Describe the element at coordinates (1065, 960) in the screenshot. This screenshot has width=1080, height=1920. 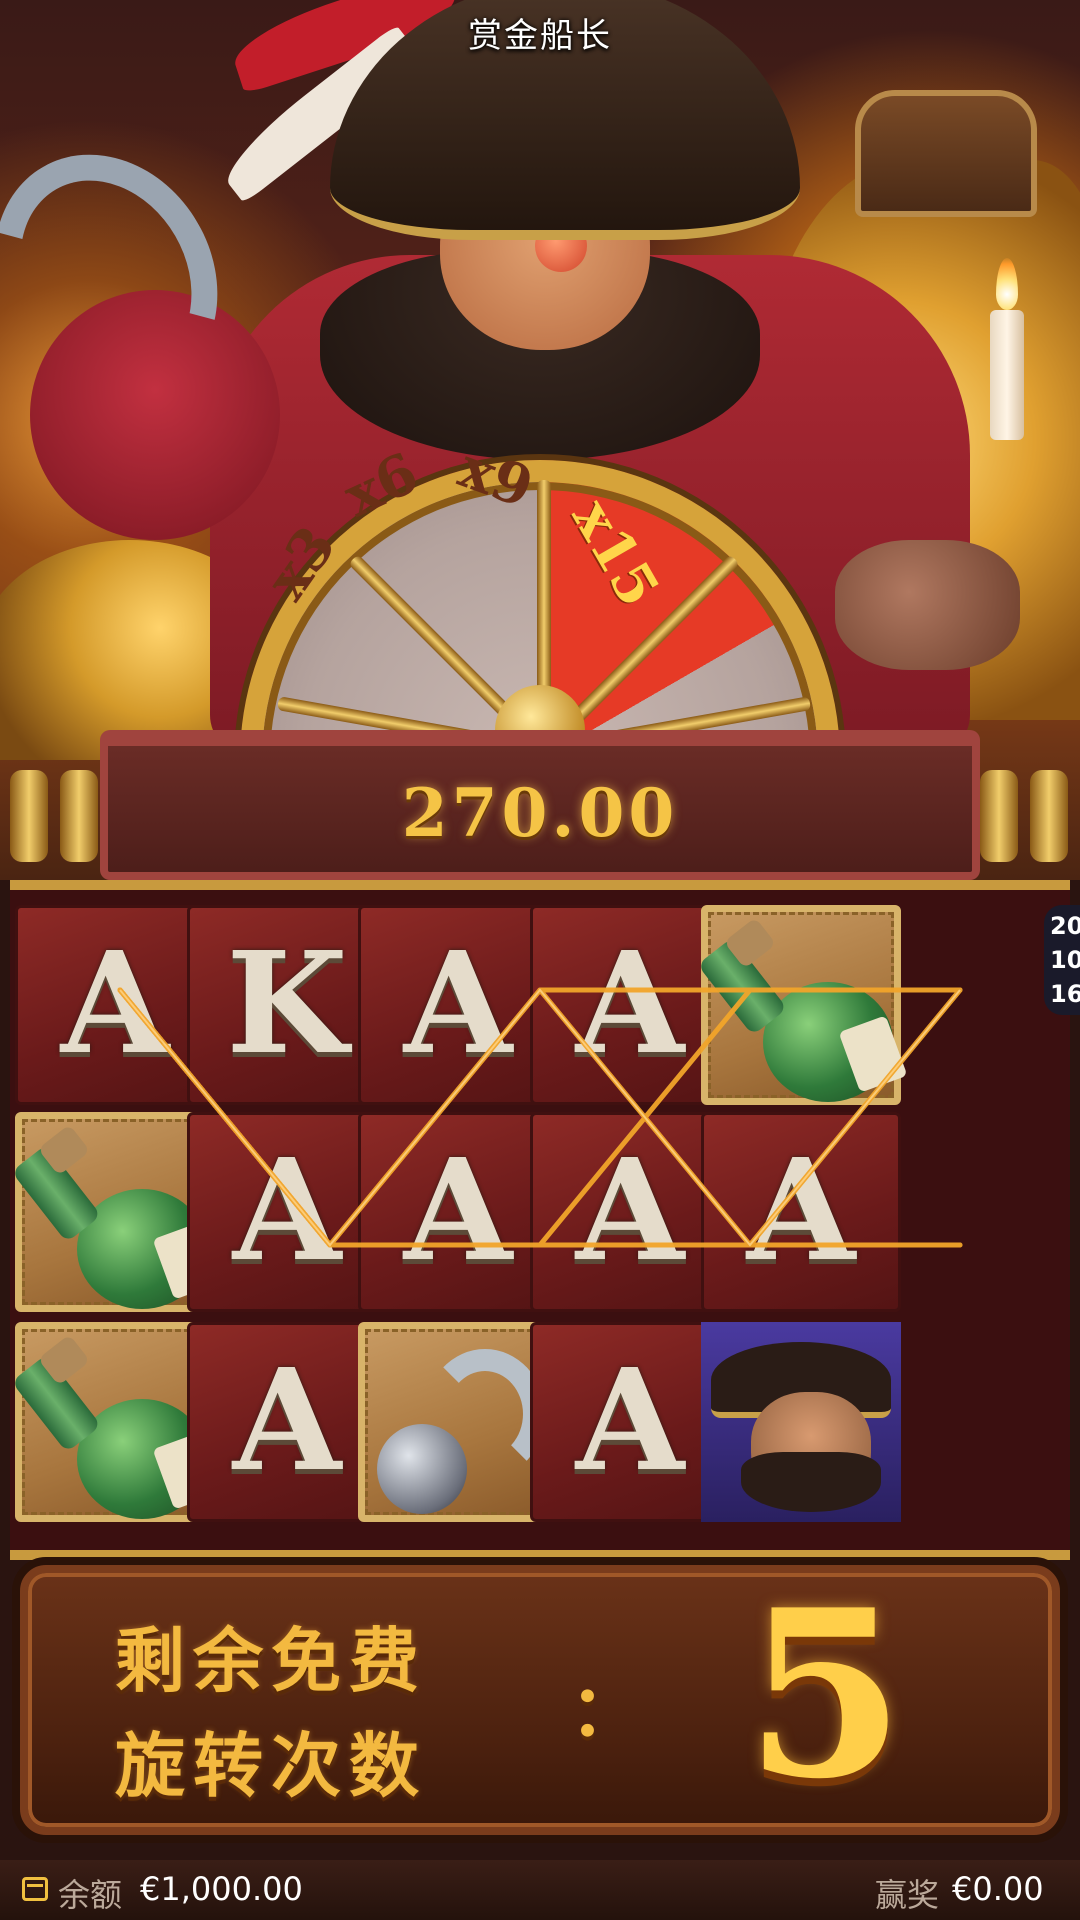
I see `side-info-value: 10` at that location.